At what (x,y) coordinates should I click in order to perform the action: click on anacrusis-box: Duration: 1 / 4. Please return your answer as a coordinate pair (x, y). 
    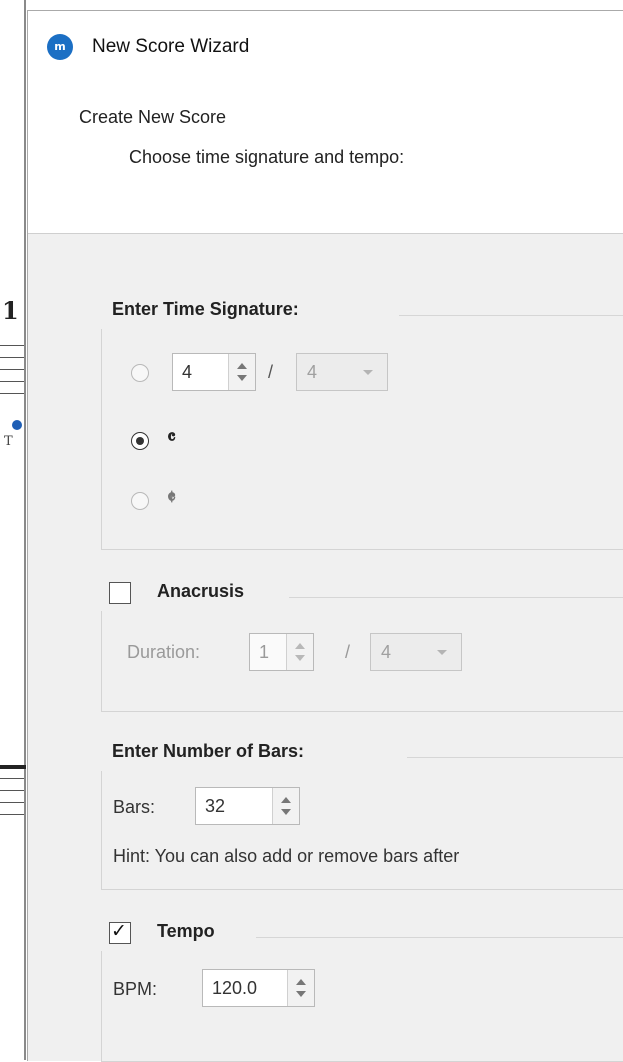
    Looking at the image, I should click on (362, 661).